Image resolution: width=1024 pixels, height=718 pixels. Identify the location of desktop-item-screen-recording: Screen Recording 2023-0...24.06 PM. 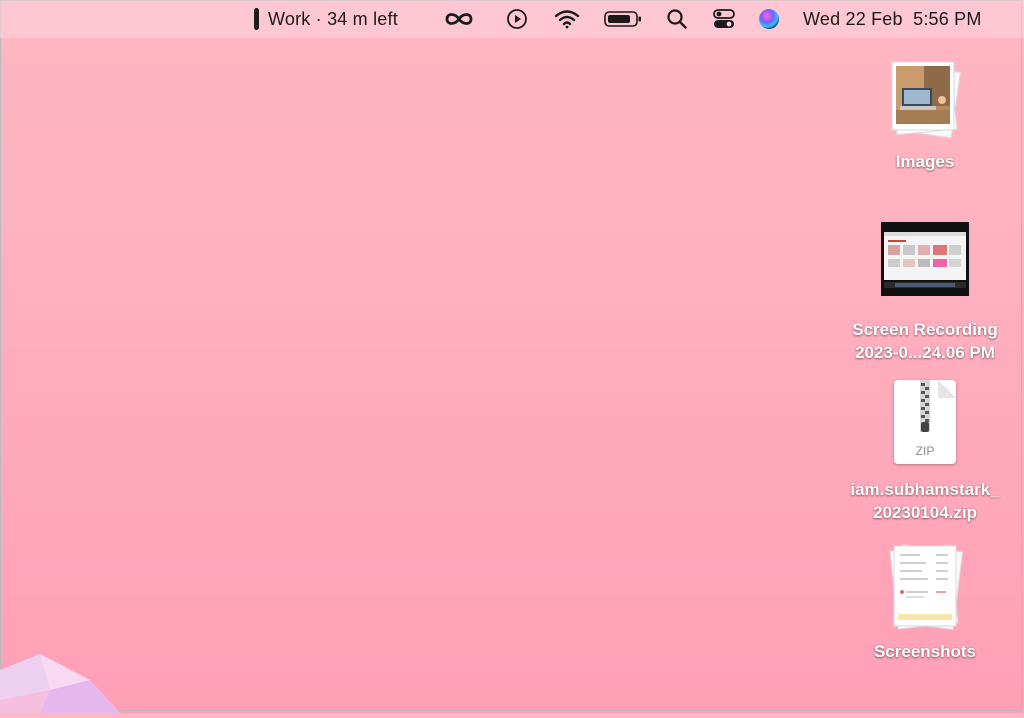
(925, 293).